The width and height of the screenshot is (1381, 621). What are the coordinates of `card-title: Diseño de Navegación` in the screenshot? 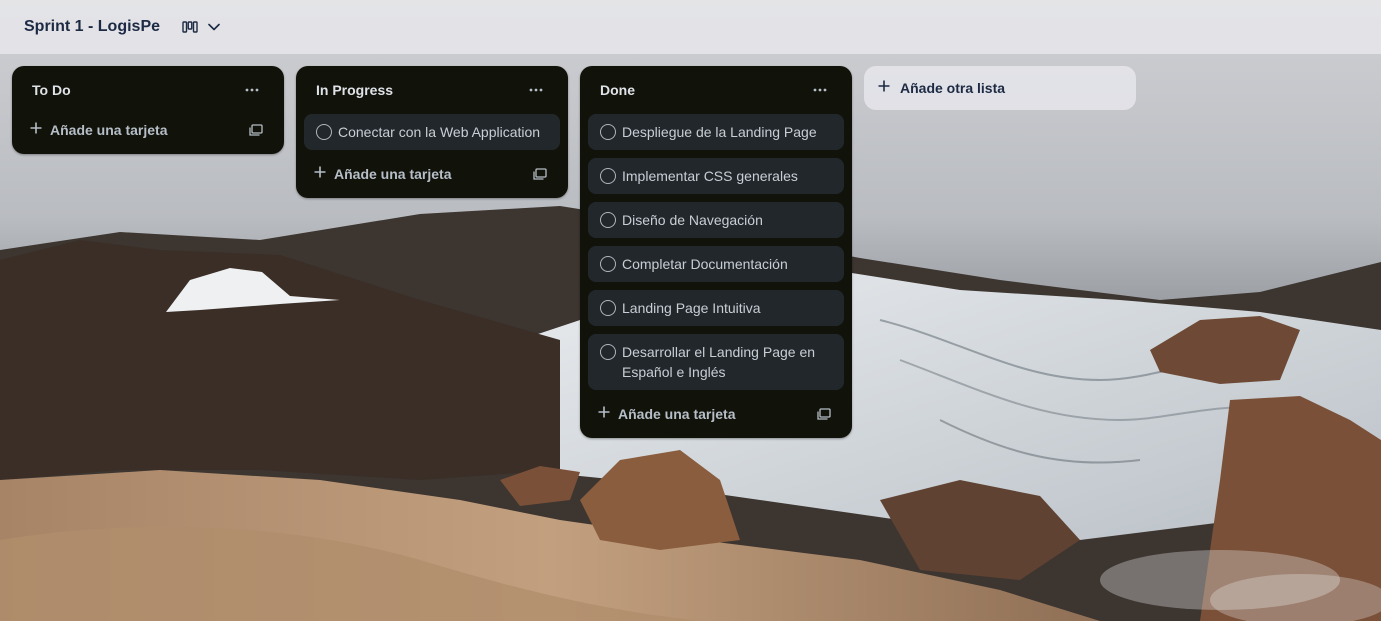 It's located at (692, 220).